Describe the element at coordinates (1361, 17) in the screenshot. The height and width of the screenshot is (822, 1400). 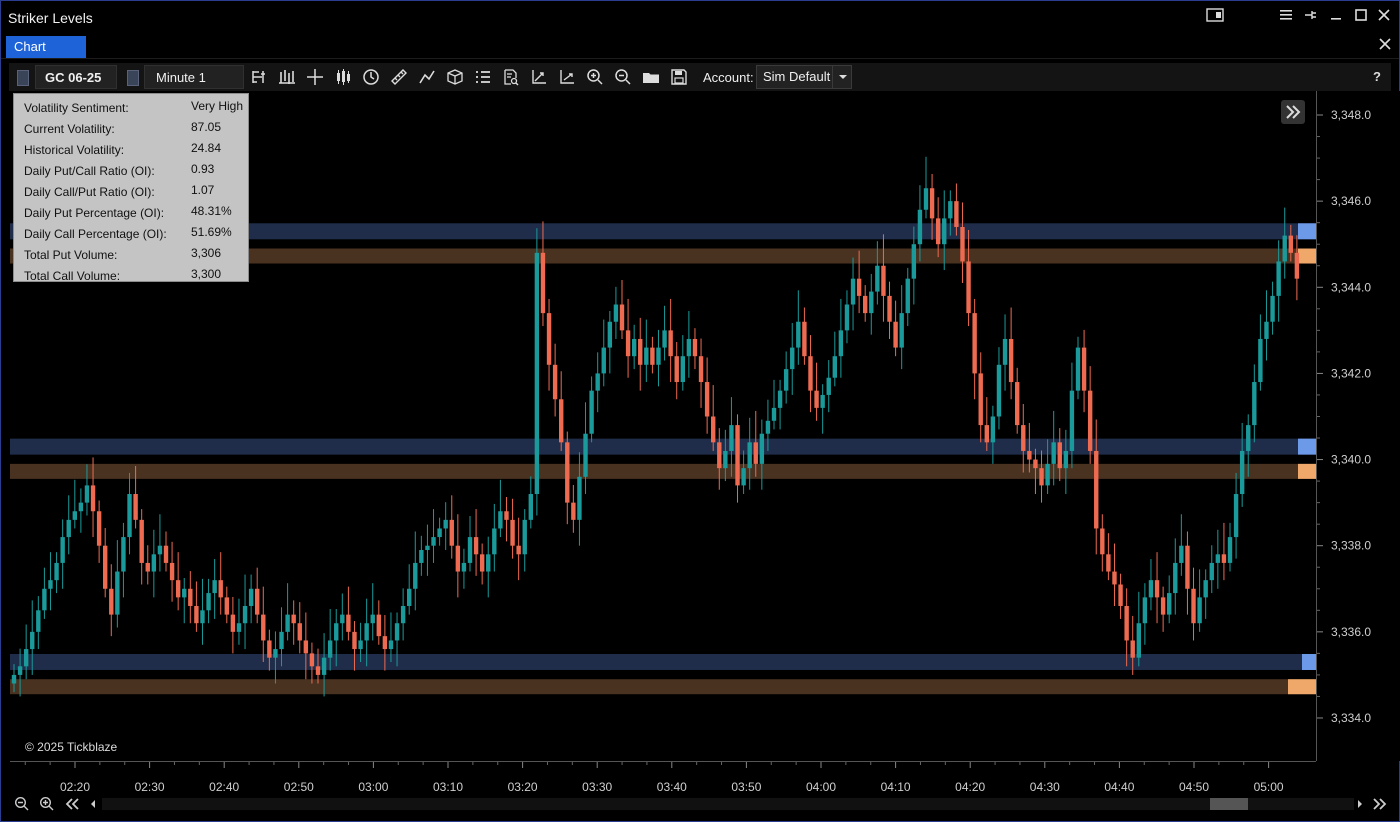
I see `maximize-icon` at that location.